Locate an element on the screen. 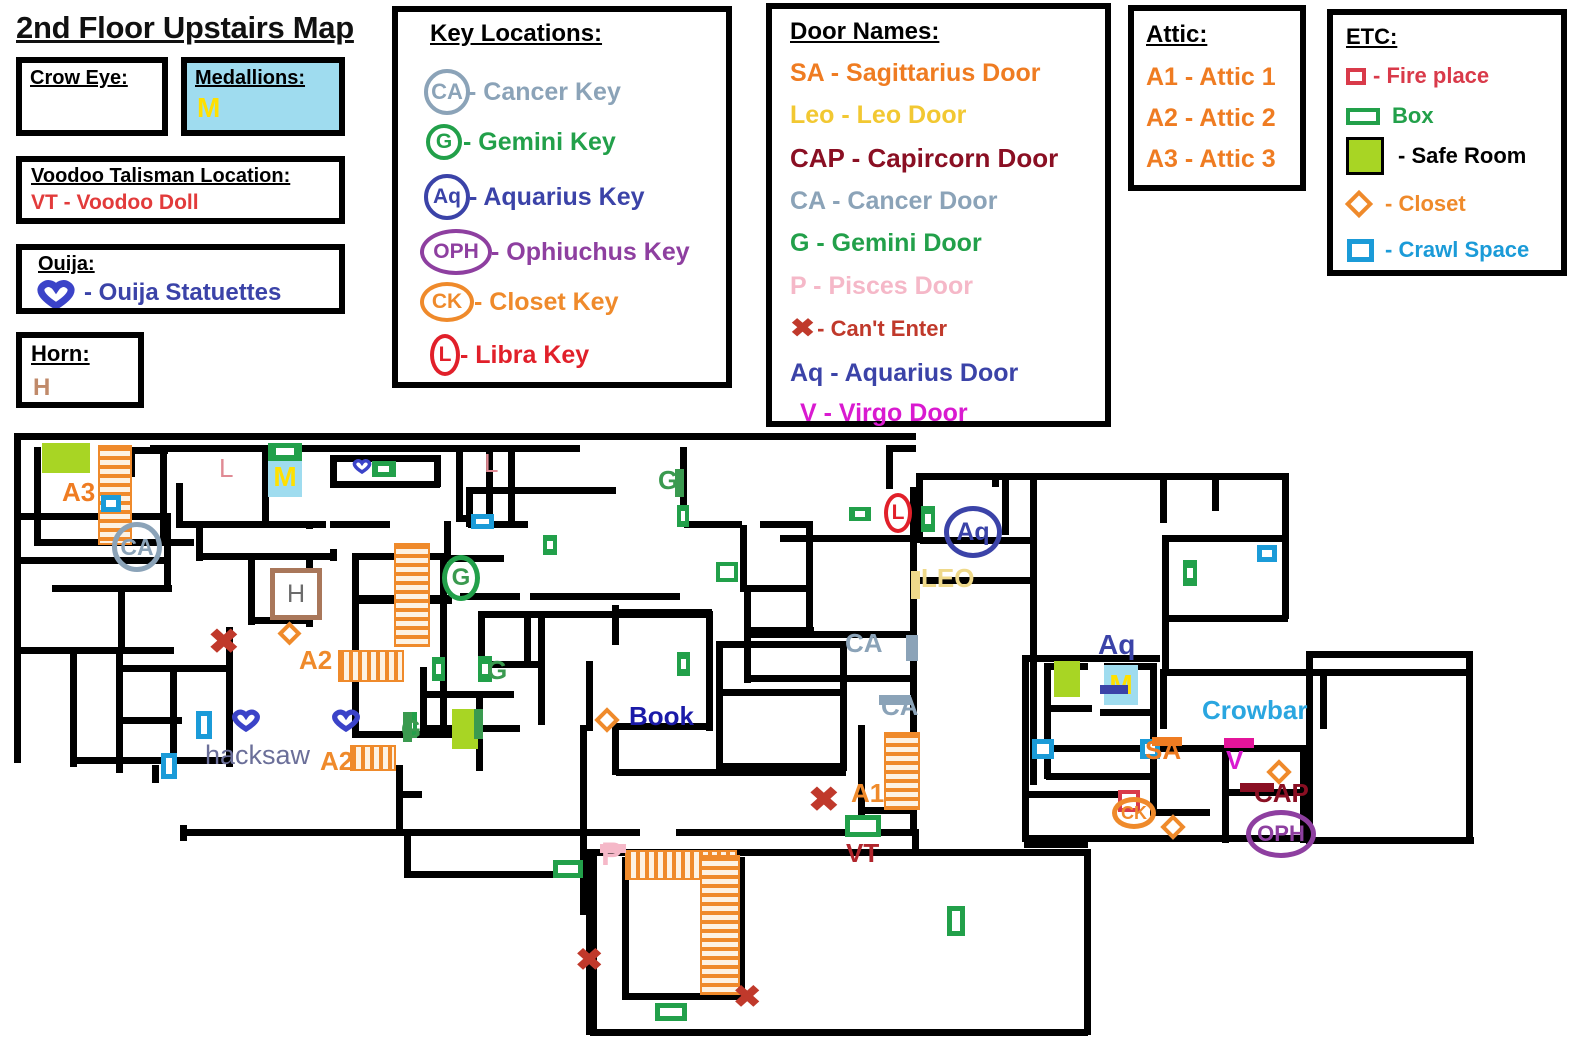 This screenshot has width=1578, height=1044. cancer-key-label: - Cancer Key is located at coordinates (544, 91).